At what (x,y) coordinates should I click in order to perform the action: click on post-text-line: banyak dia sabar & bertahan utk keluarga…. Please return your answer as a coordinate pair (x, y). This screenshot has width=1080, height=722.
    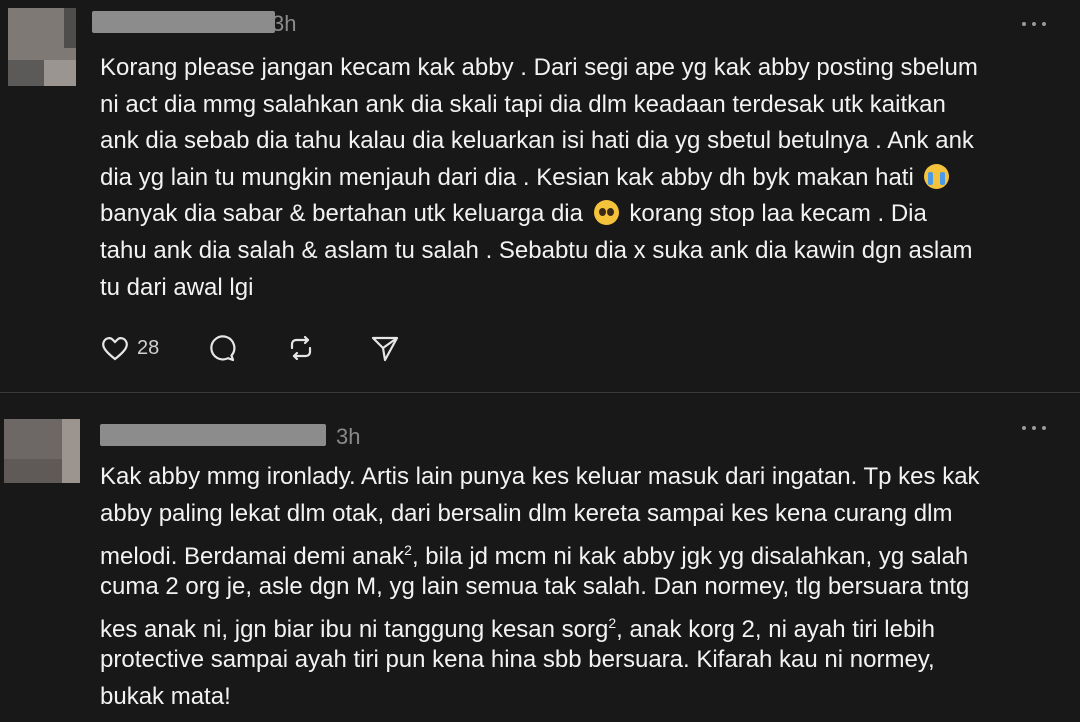
    Looking at the image, I should click on (539, 214).